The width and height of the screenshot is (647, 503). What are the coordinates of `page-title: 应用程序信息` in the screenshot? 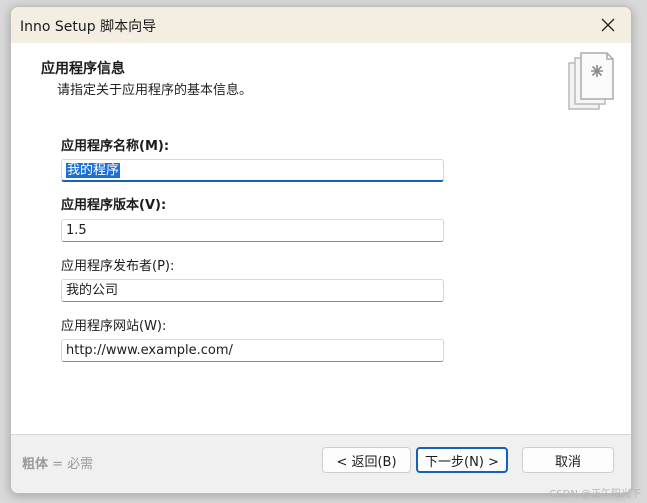 It's located at (83, 69).